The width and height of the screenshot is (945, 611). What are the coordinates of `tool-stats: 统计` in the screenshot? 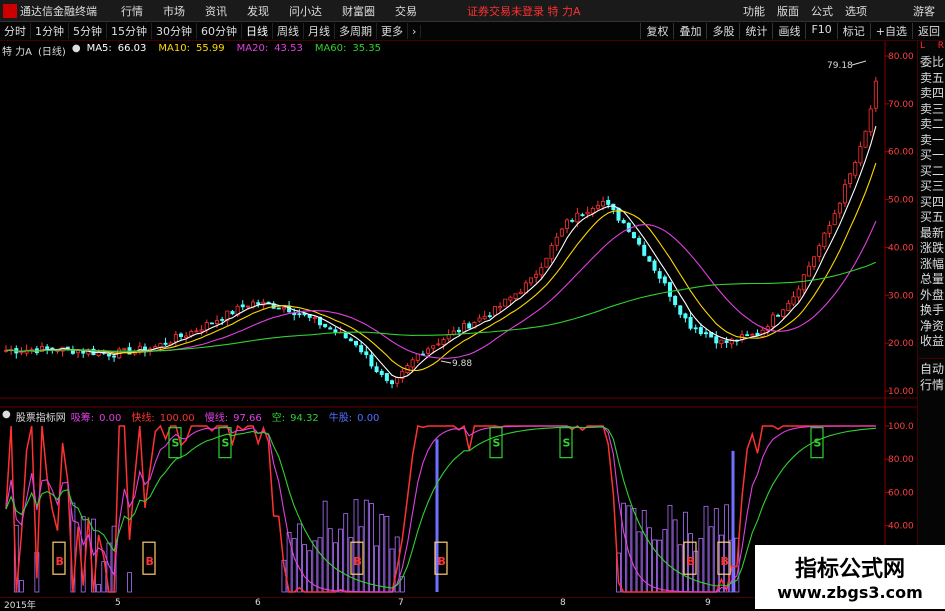 It's located at (755, 31).